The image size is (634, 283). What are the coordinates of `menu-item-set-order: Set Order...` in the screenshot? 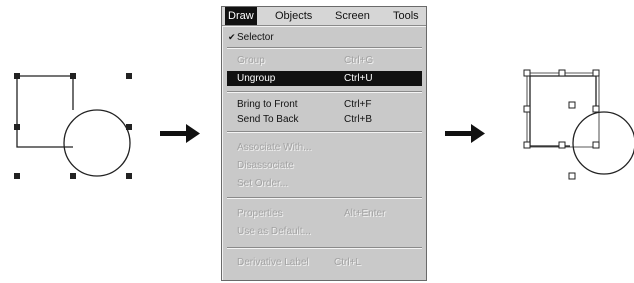 It's located at (324, 183).